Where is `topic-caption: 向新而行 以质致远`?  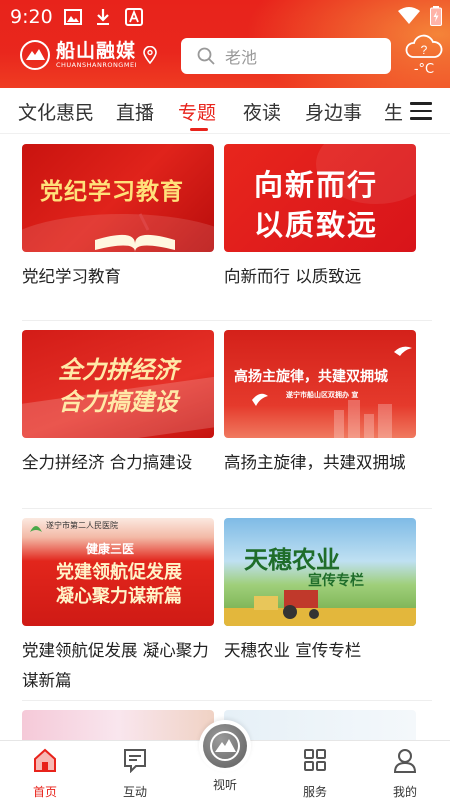
topic-caption: 向新而行 以质致远 is located at coordinates (293, 276).